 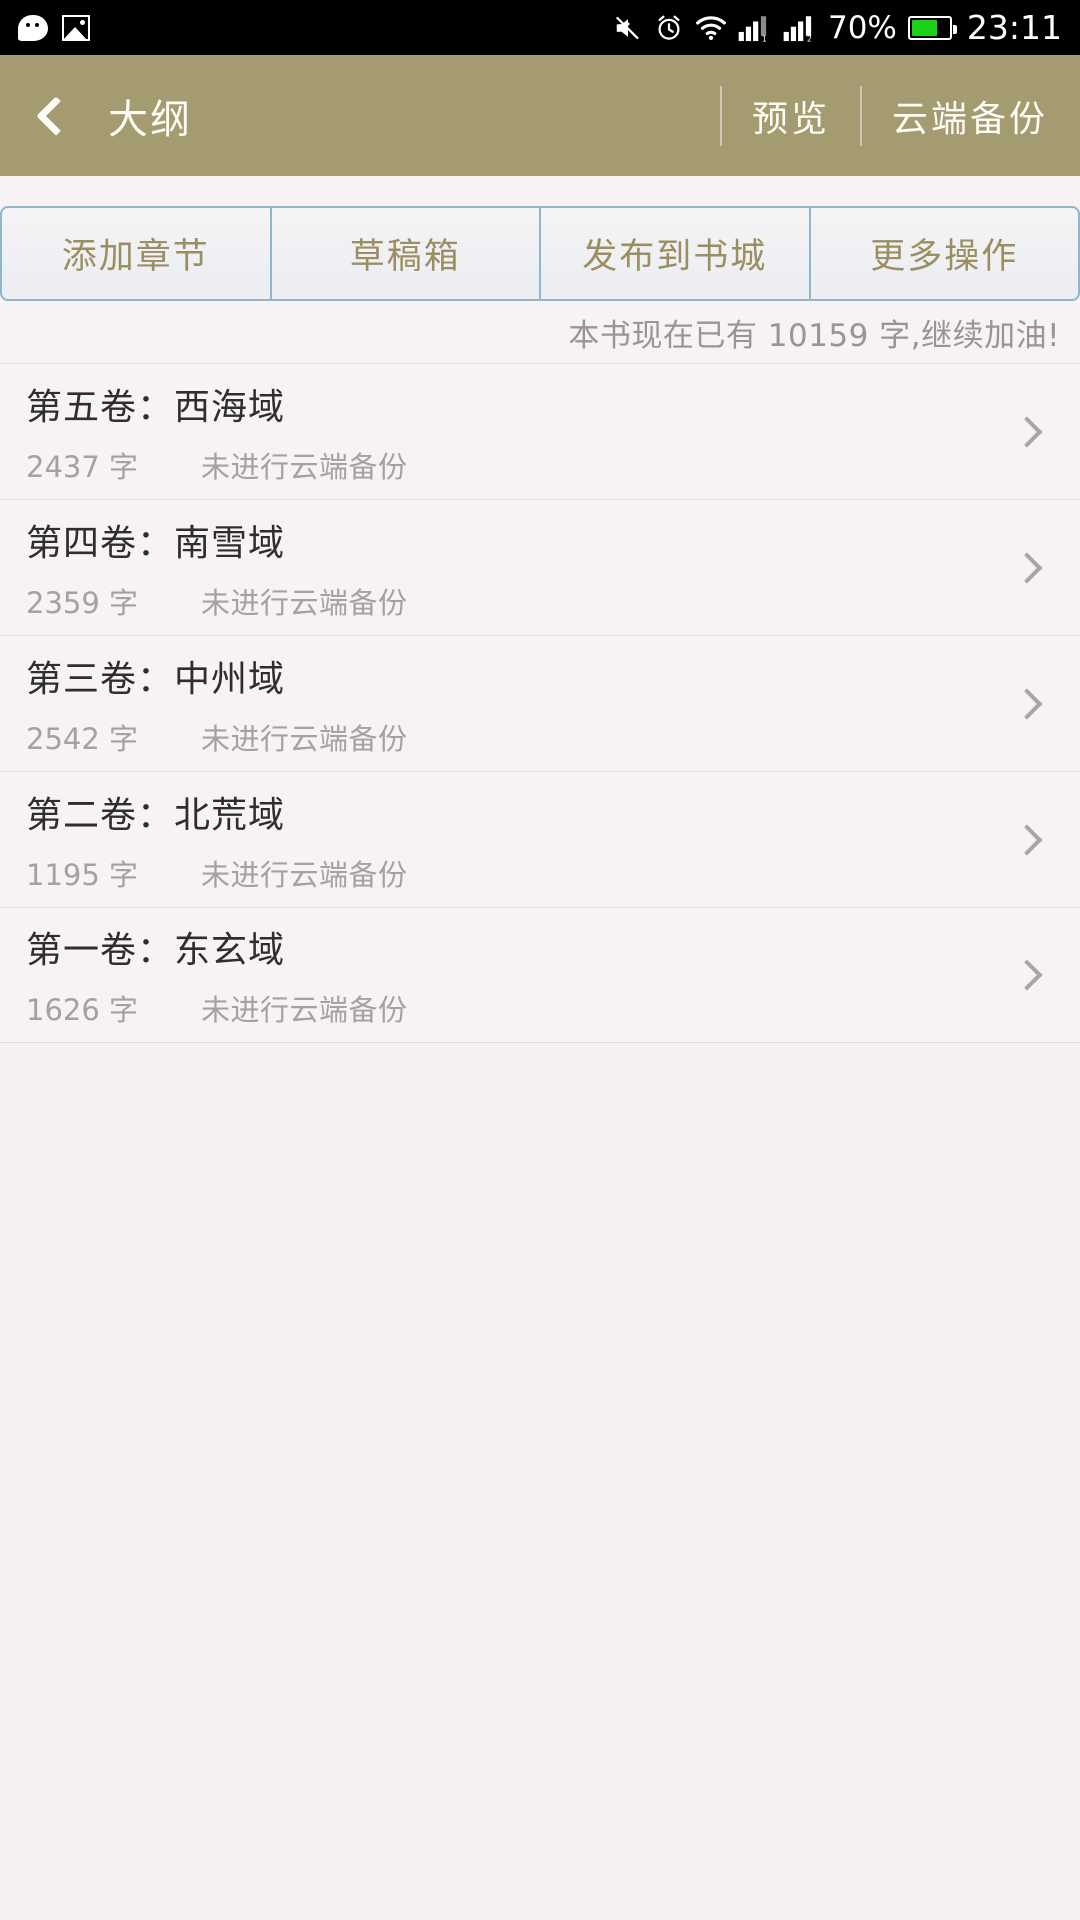 What do you see at coordinates (82, 466) in the screenshot?
I see `volume-word-count: 2437 字` at bounding box center [82, 466].